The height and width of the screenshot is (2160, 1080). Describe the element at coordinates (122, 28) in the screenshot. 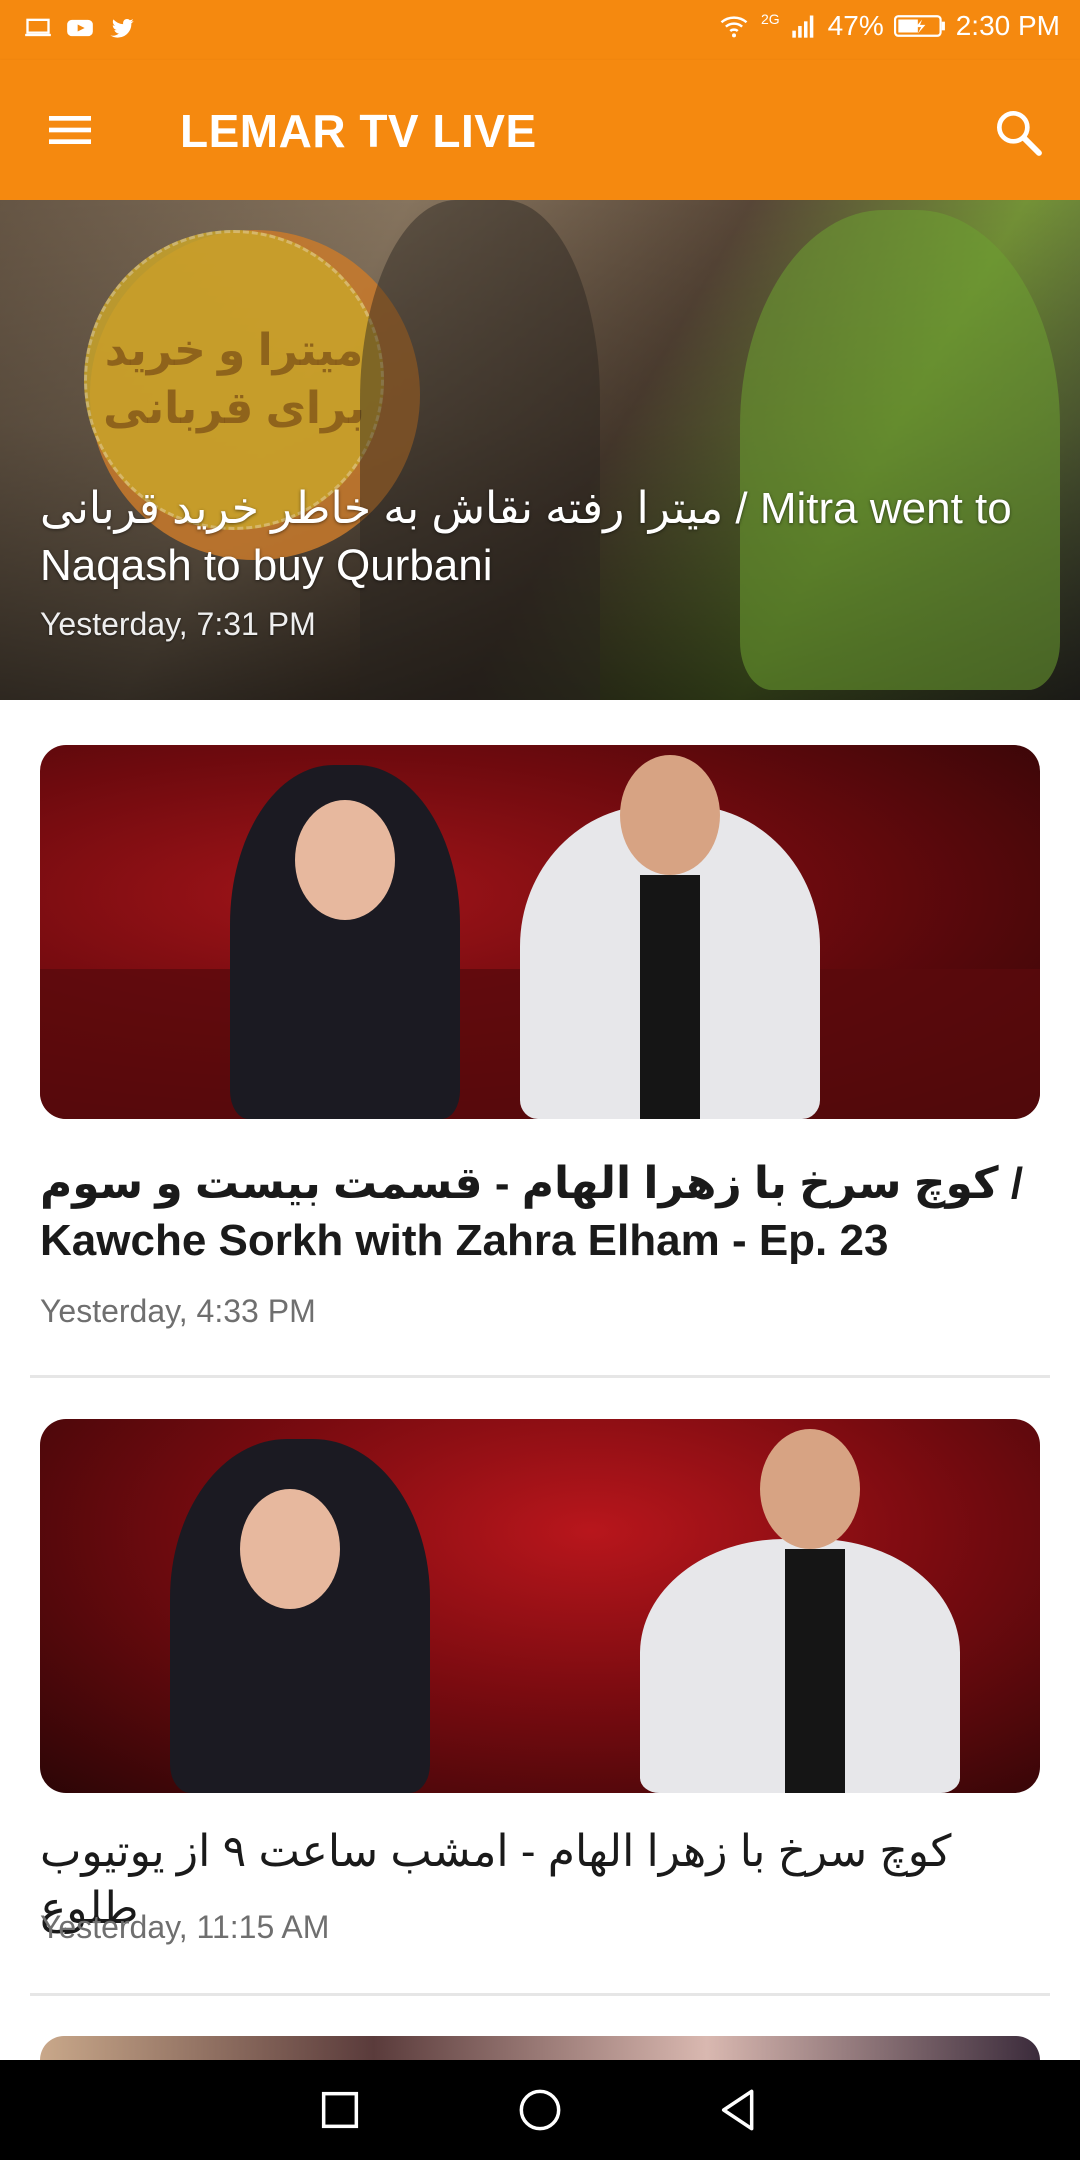

I see `twitter-icon` at that location.